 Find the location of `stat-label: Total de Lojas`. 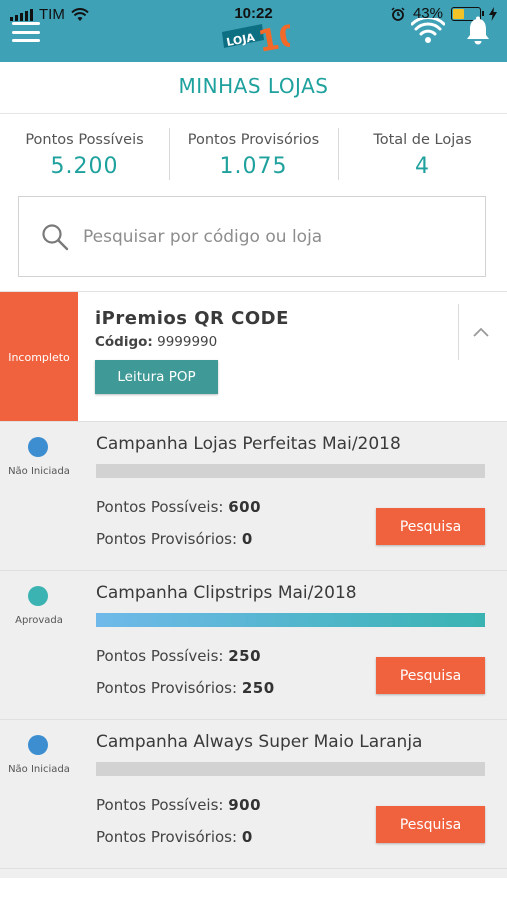

stat-label: Total de Lojas is located at coordinates (422, 140).